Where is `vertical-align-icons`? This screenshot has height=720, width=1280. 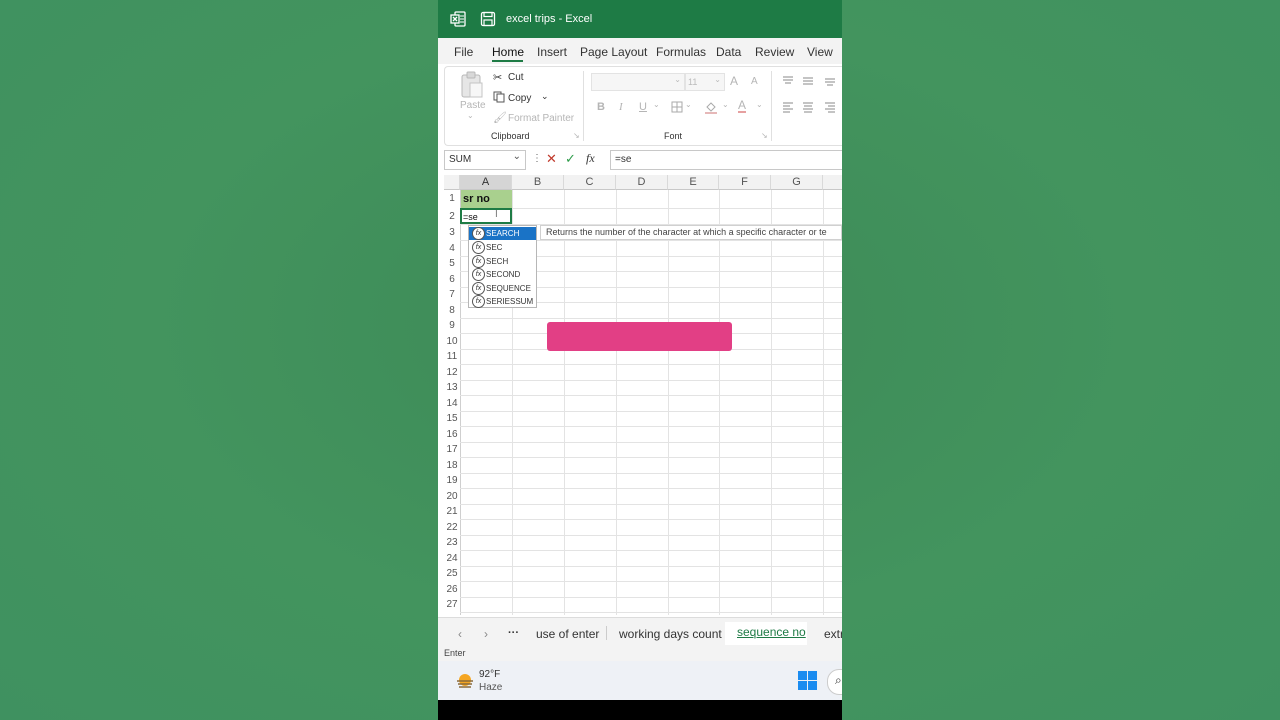
vertical-align-icons is located at coordinates (811, 81).